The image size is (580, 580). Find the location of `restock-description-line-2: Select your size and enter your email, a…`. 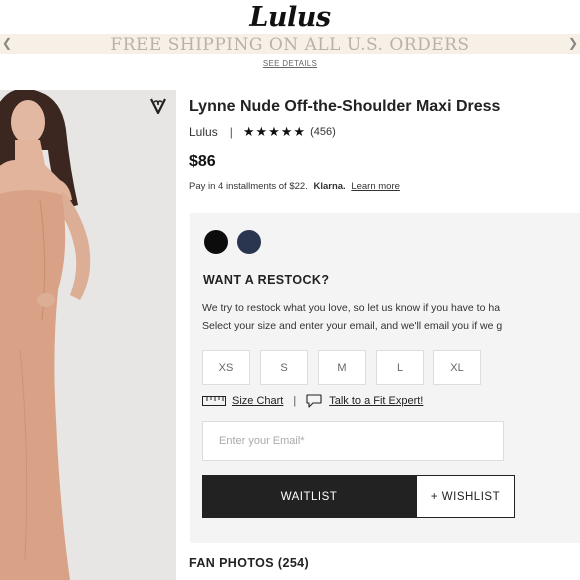

restock-description-line-2: Select your size and enter your email, a… is located at coordinates (352, 326).